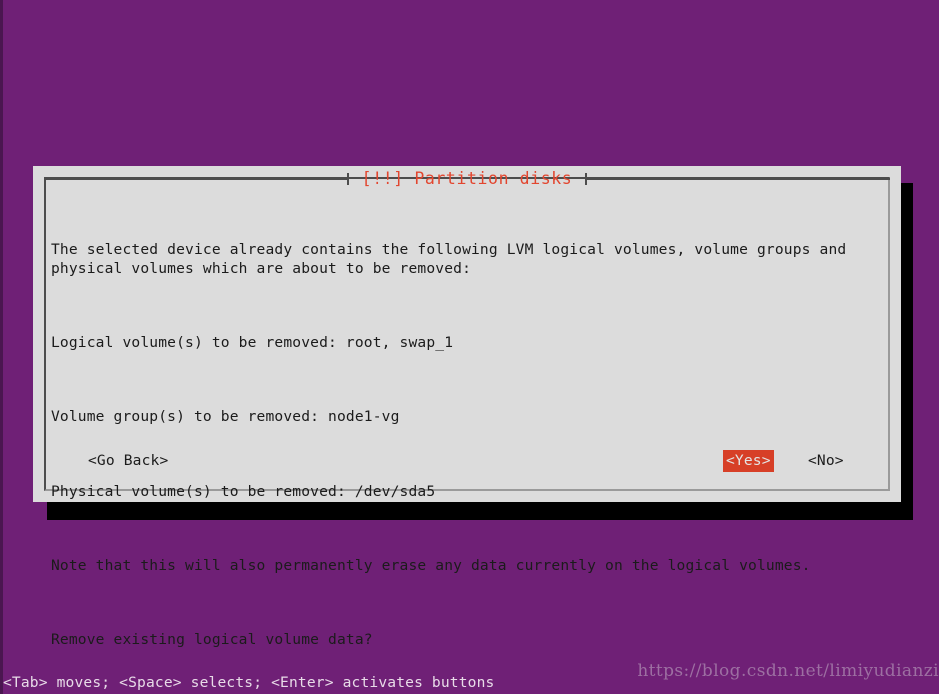 This screenshot has height=694, width=939. I want to click on dialog-titlebar: [!!] Partition disks, so click(467, 179).